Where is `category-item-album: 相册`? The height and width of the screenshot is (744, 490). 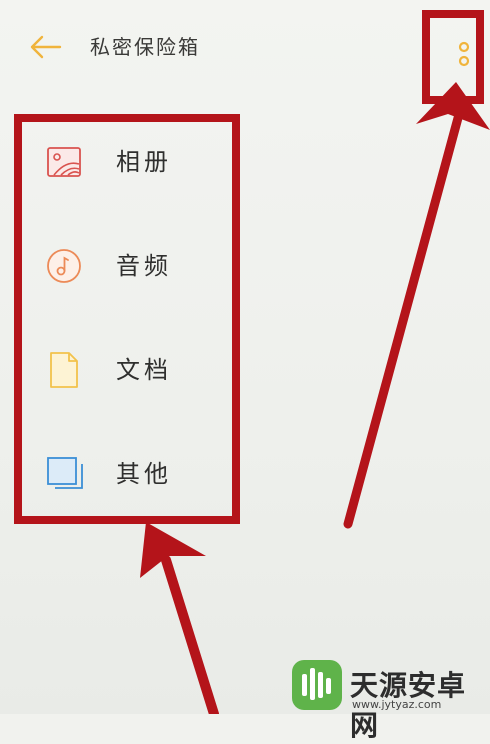
category-item-album: 相册 is located at coordinates (130, 162).